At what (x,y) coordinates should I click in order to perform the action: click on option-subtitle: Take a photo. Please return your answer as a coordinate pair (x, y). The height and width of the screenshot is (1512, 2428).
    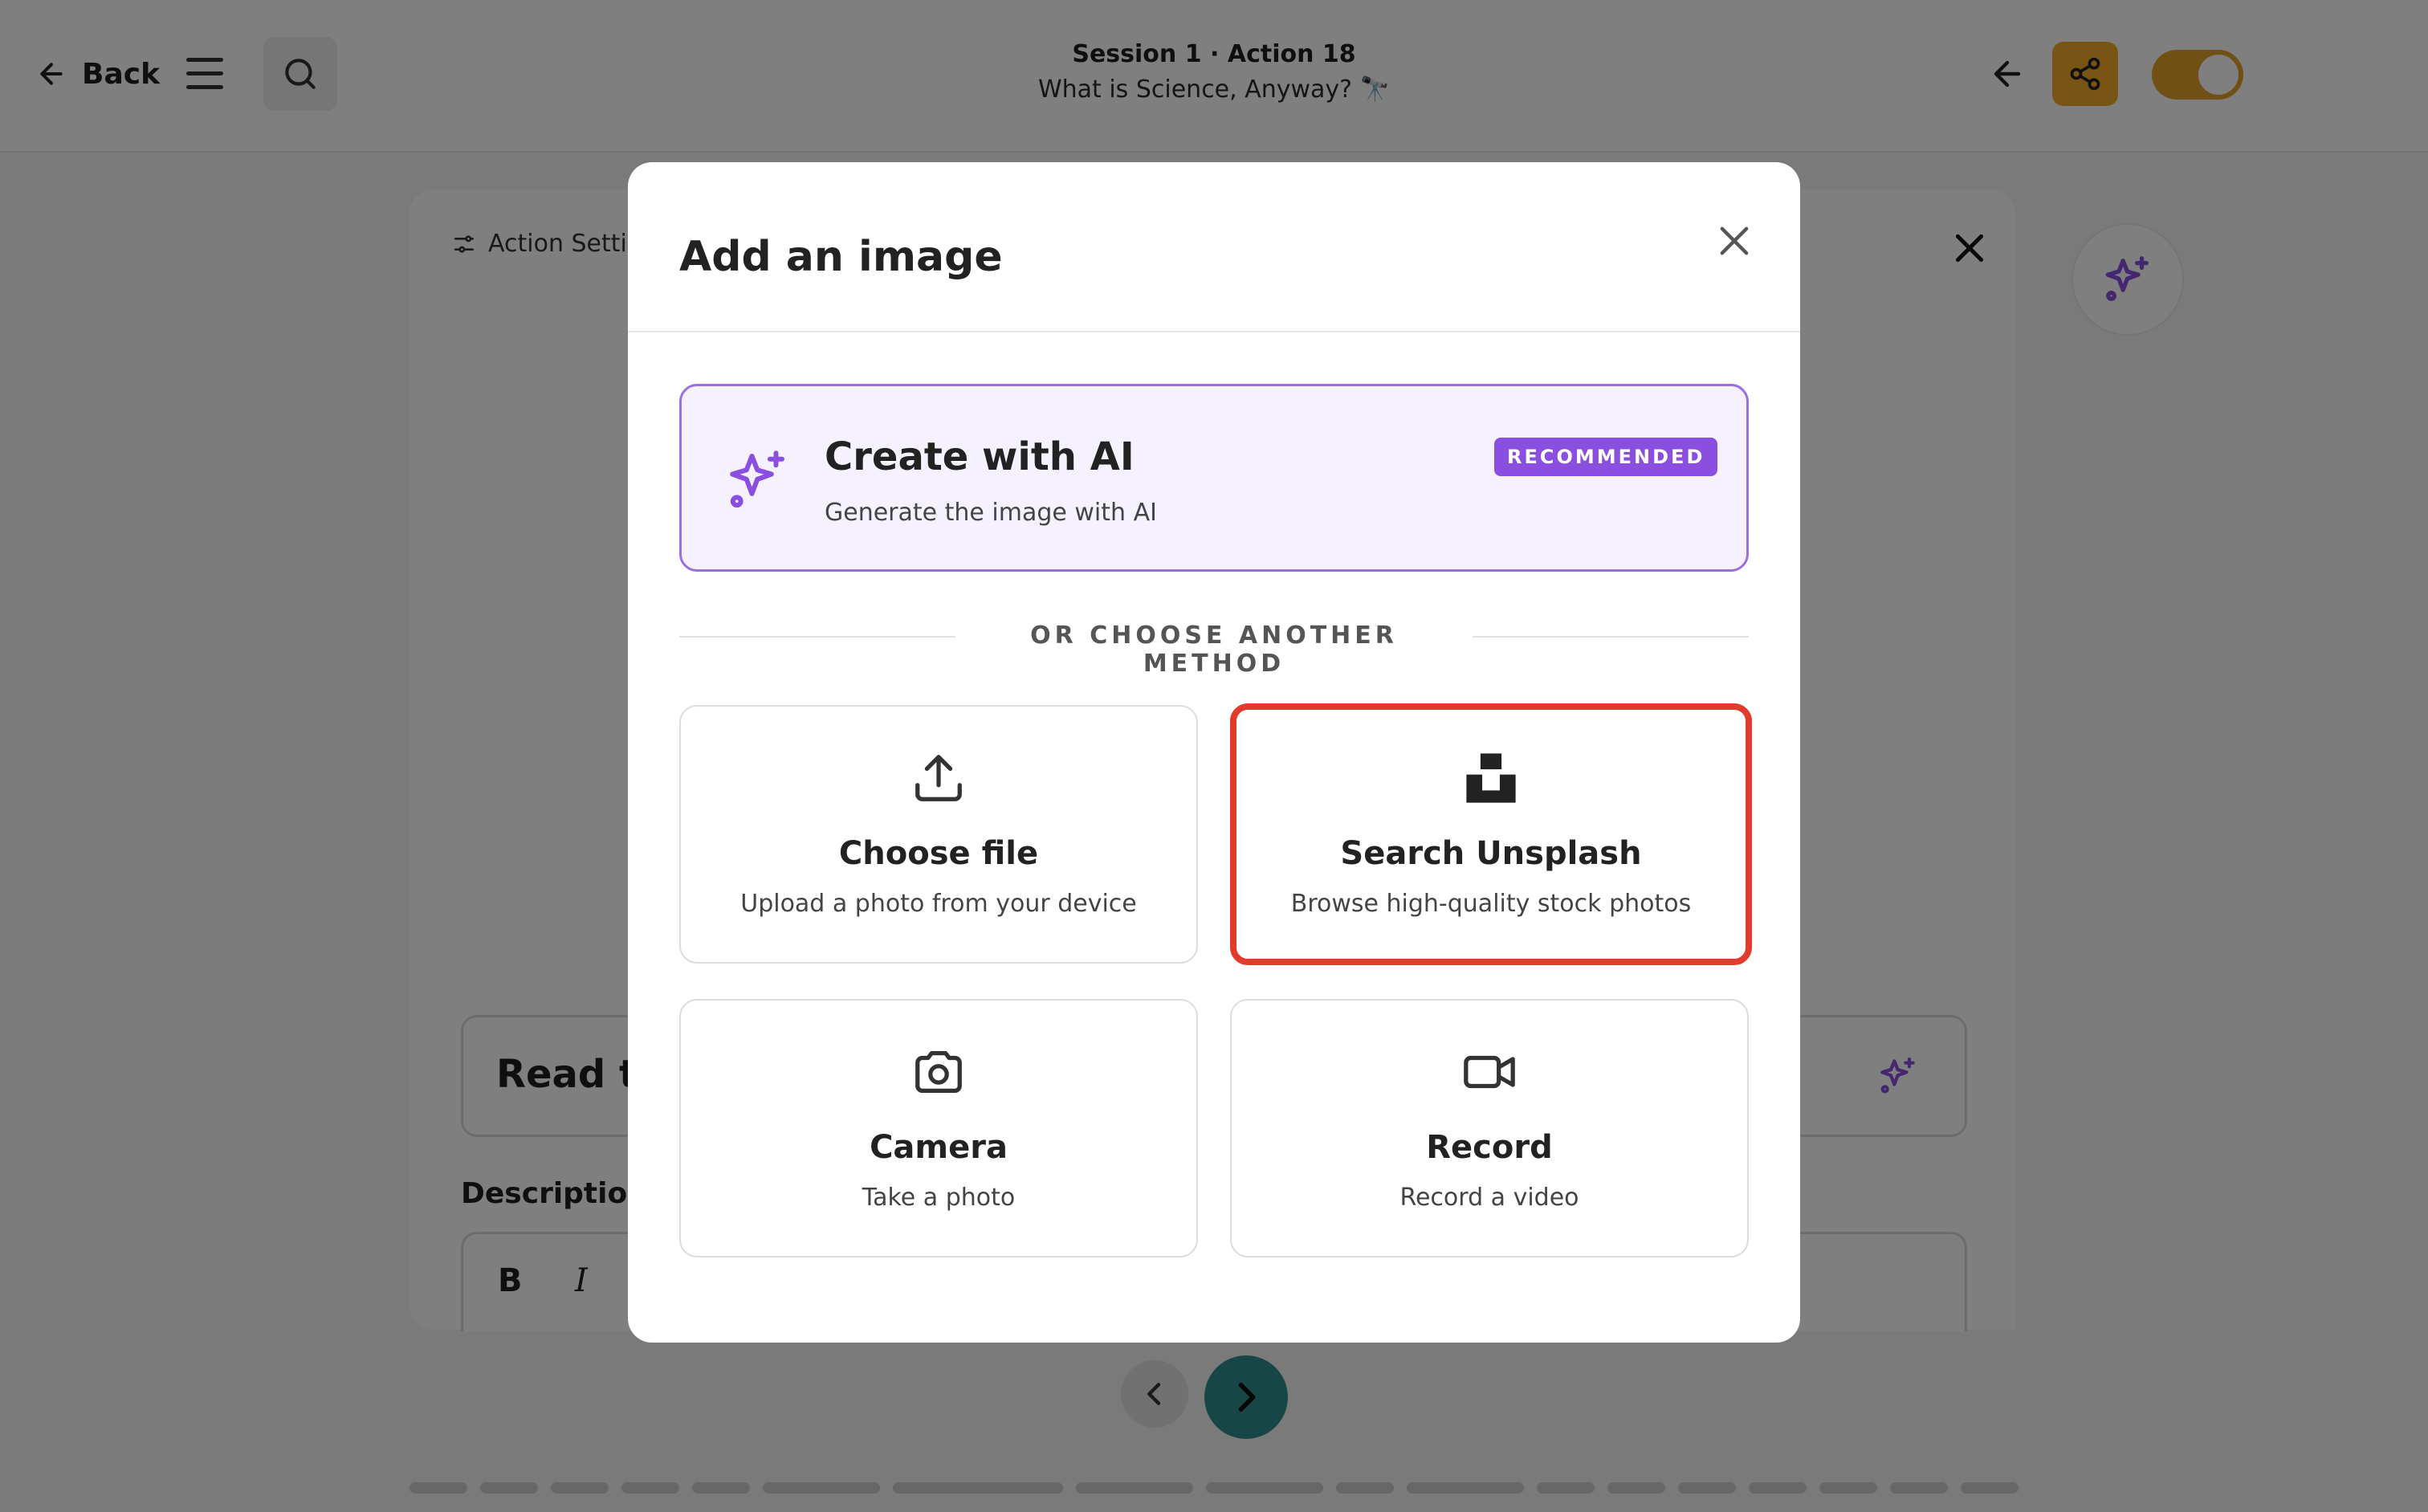
    Looking at the image, I should click on (939, 1198).